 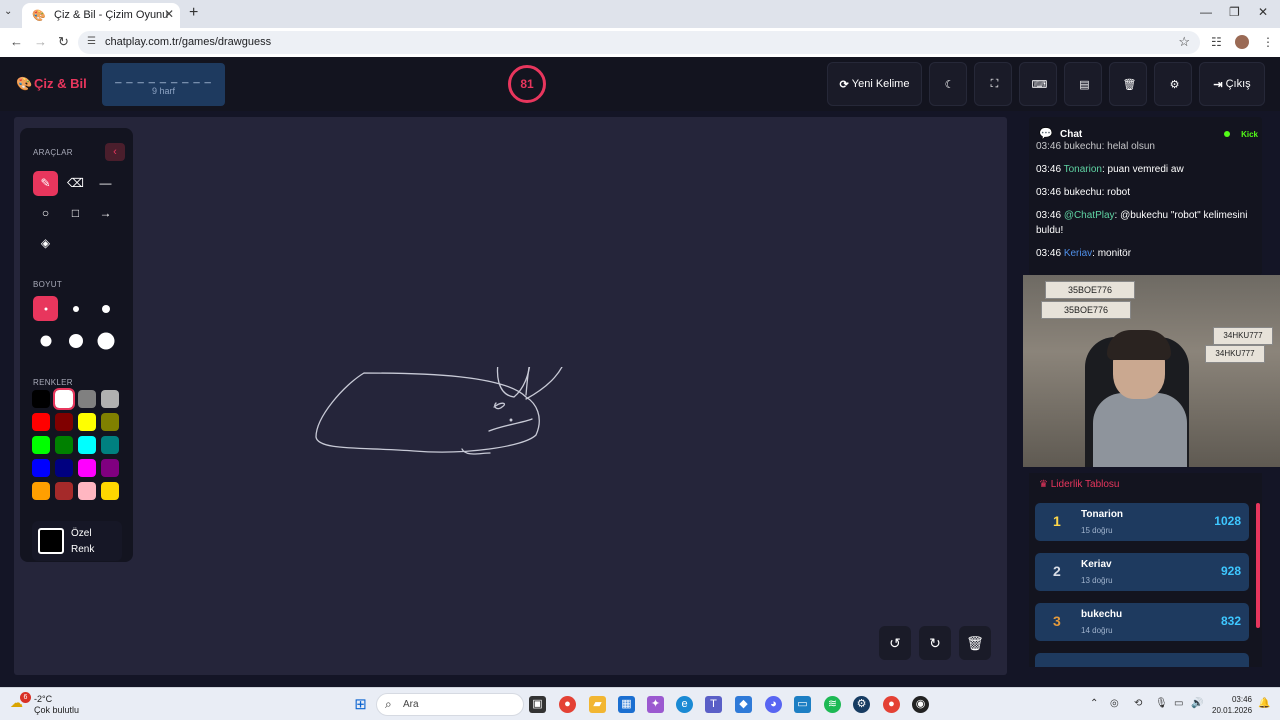 I want to click on arrow-tool: →, so click(x=105, y=213).